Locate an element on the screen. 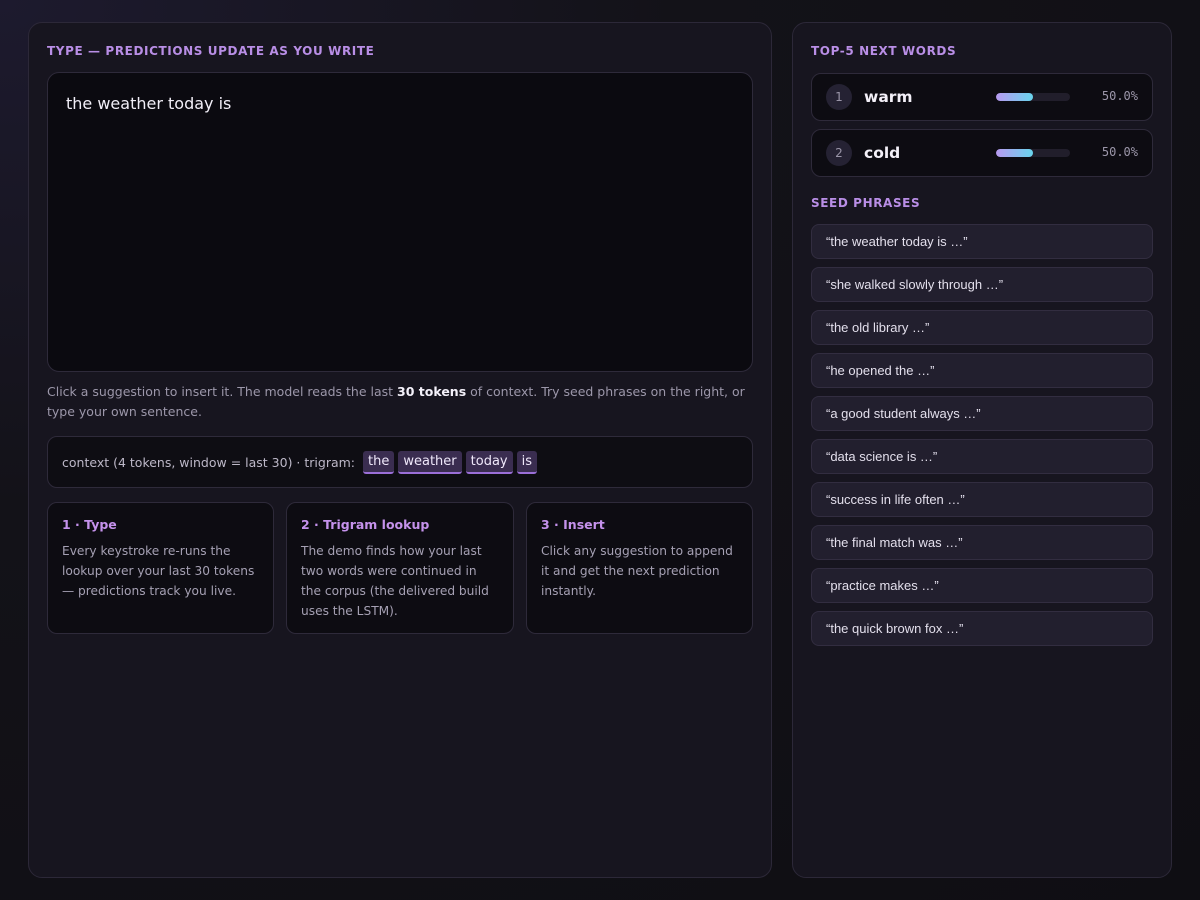 The image size is (1200, 900). context-token: the is located at coordinates (379, 462).